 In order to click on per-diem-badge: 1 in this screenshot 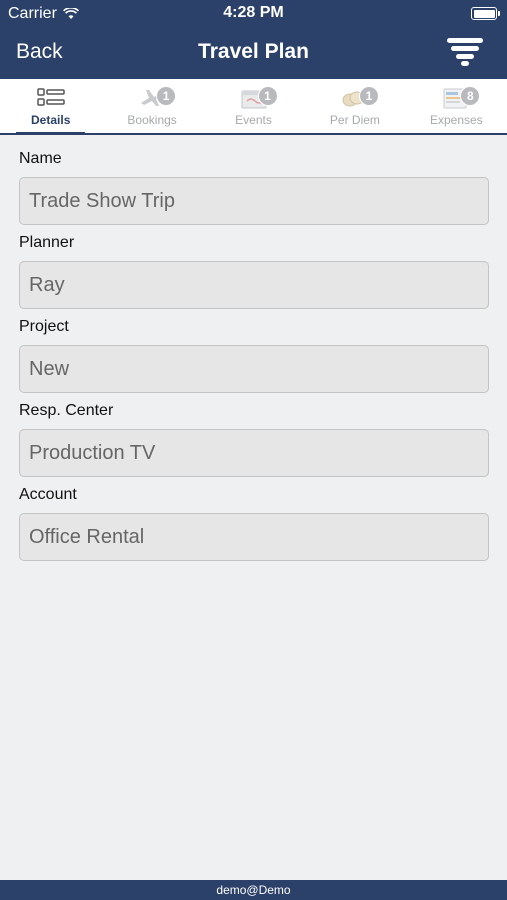, I will do `click(368, 96)`.